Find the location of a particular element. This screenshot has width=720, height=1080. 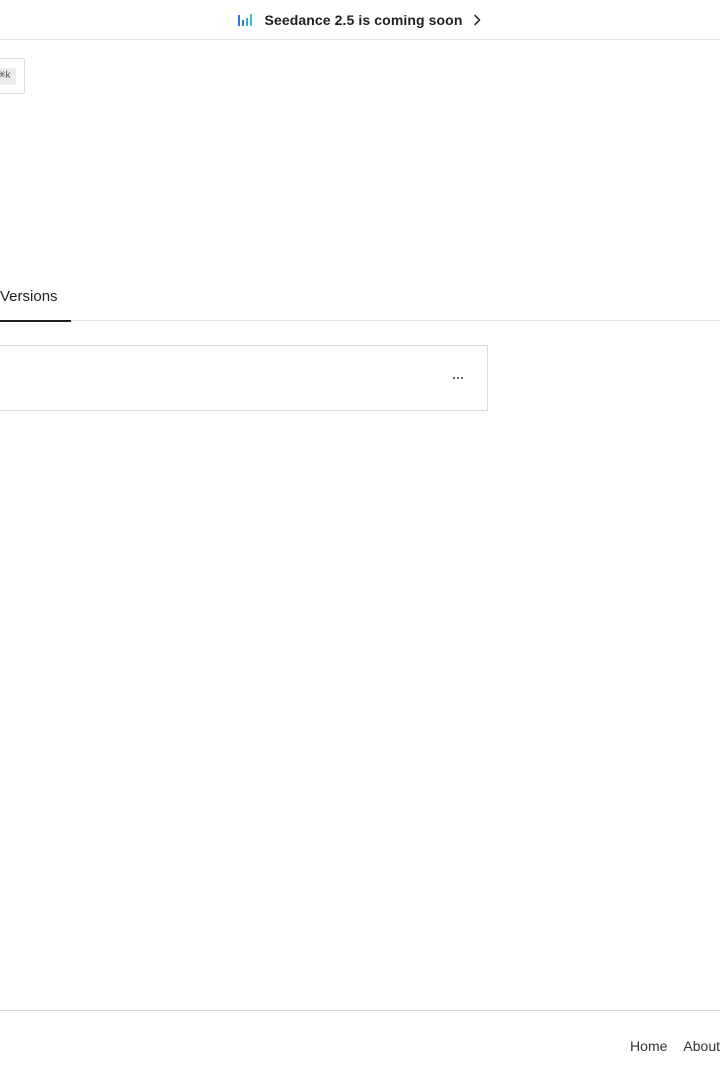

footer-nav: Home About is located at coordinates (675, 1046).